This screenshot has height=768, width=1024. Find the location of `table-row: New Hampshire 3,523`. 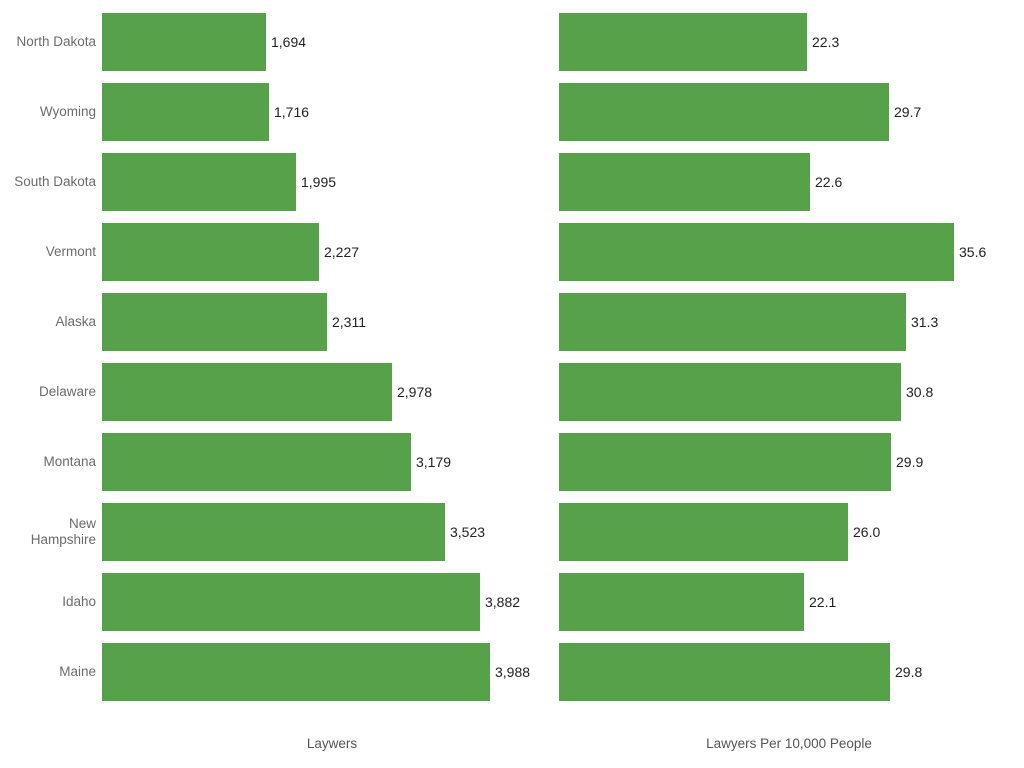

table-row: New Hampshire 3,523 is located at coordinates (270, 532).